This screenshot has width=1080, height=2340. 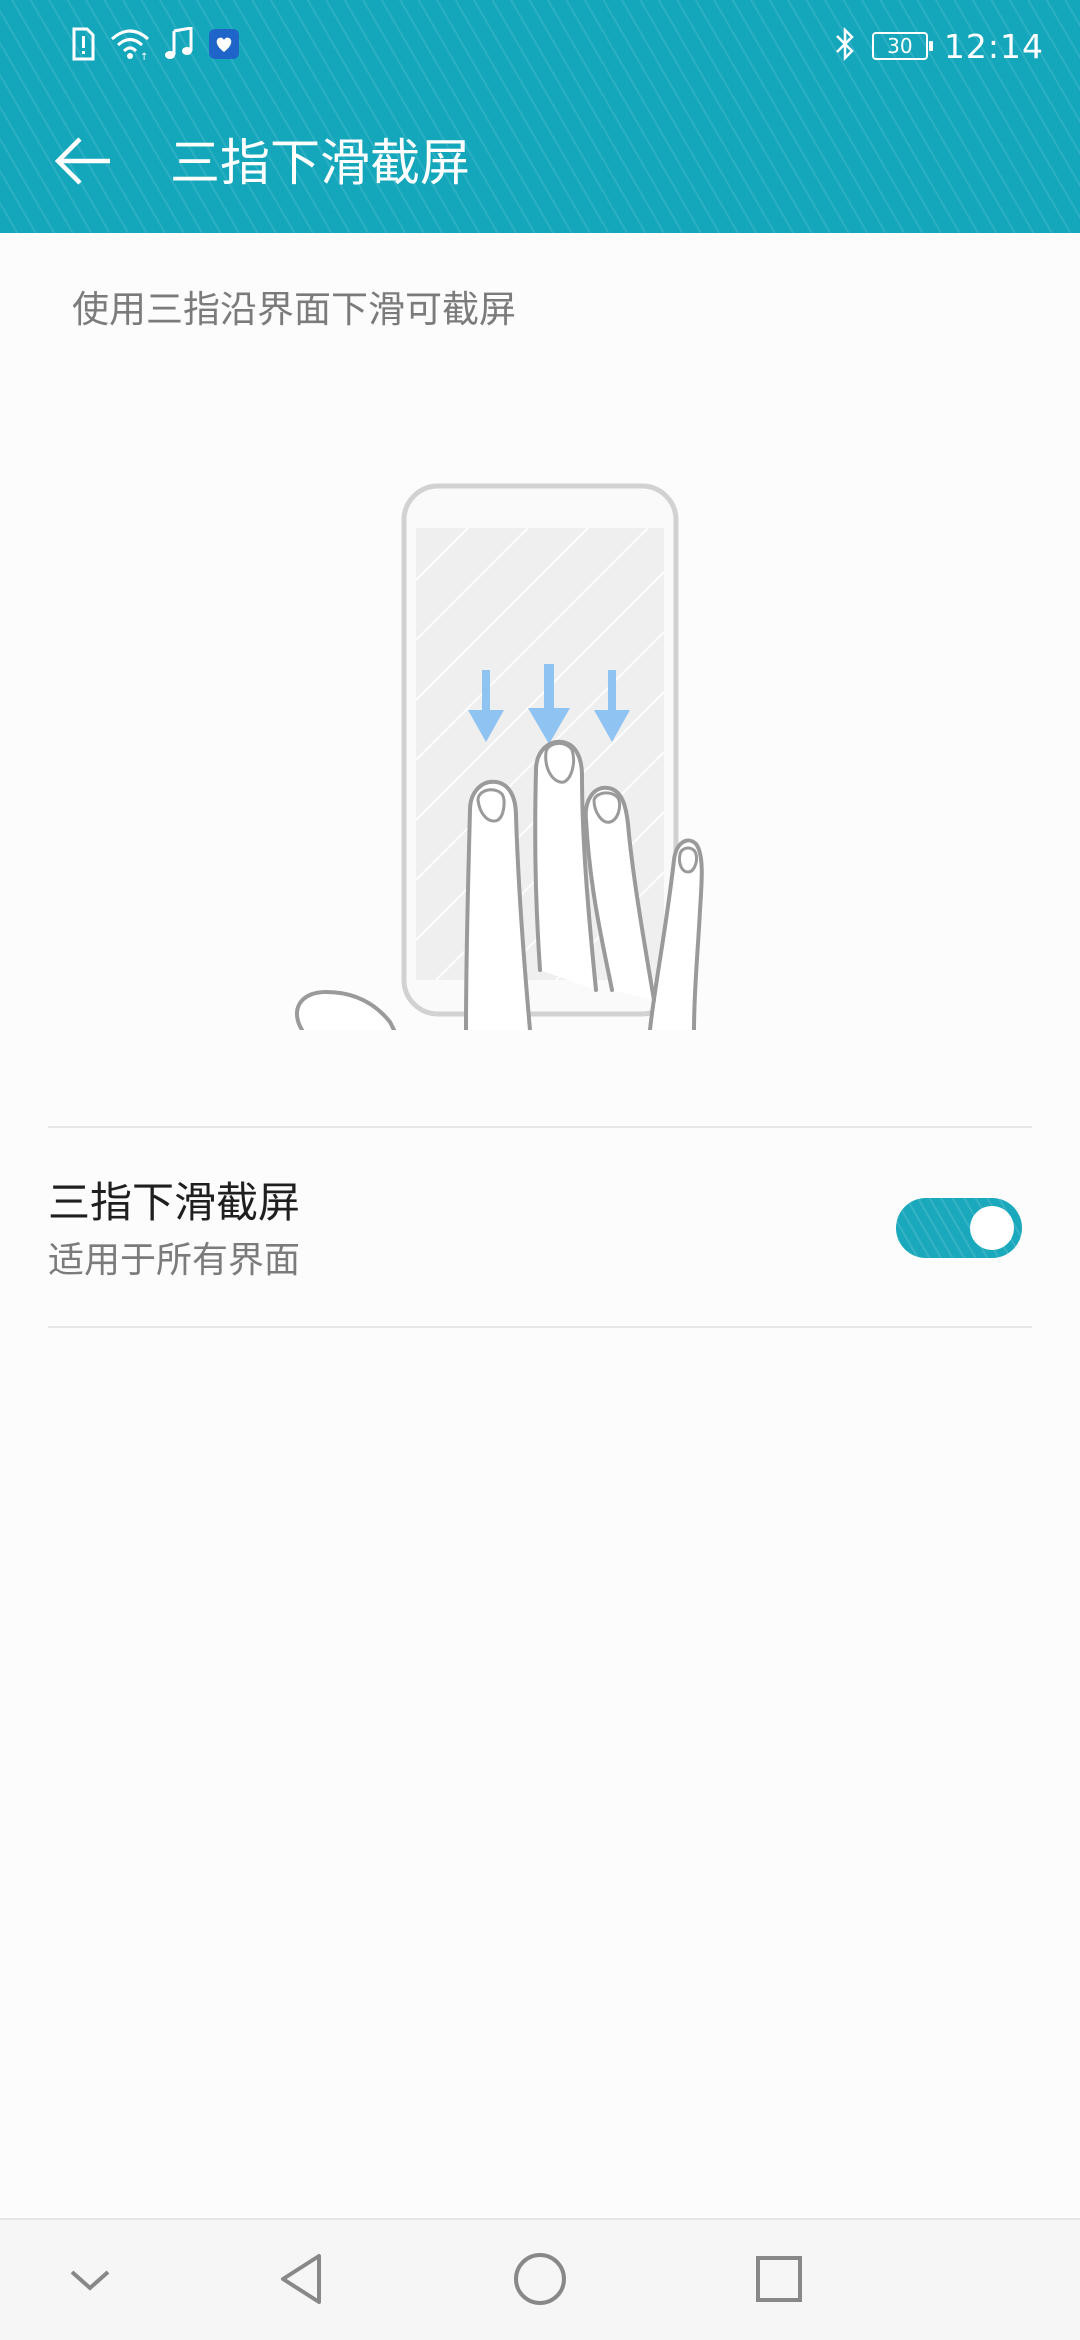 I want to click on toggle-knob, so click(x=992, y=1228).